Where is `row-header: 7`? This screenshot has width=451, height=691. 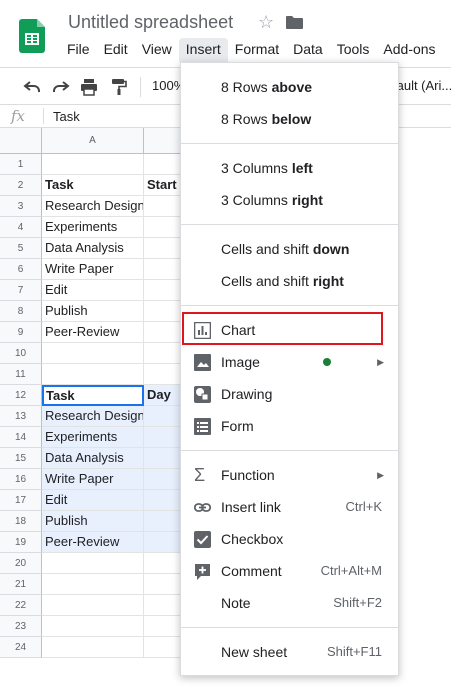
row-header: 7 is located at coordinates (21, 290).